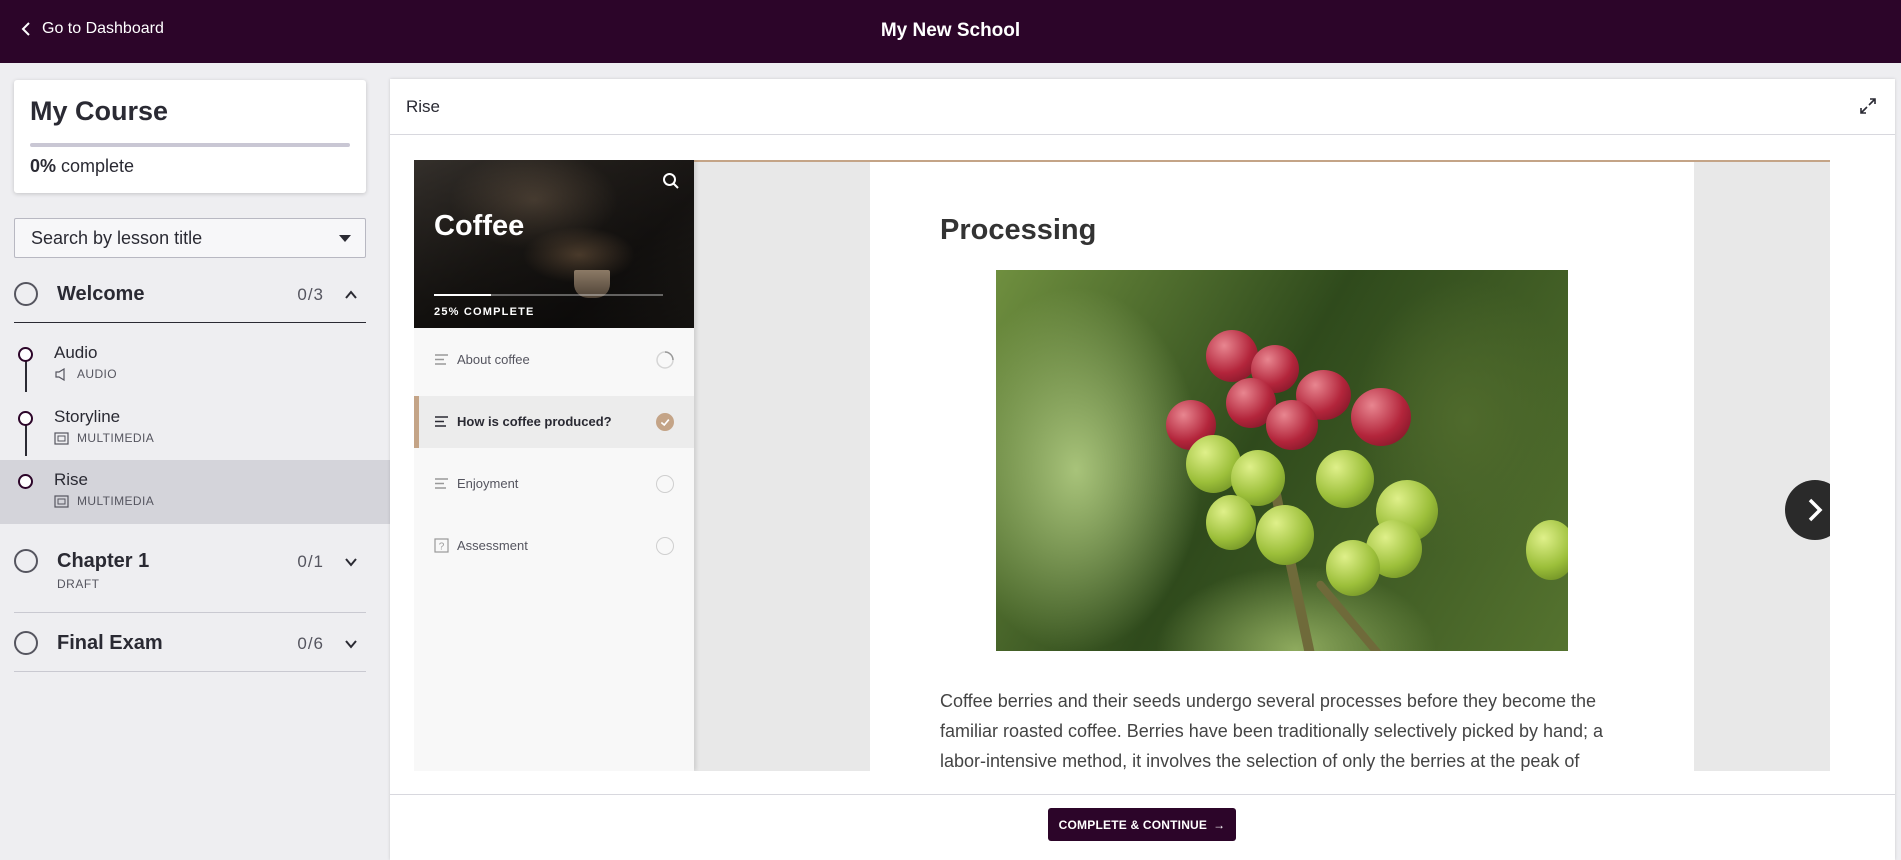  Describe the element at coordinates (78, 584) in the screenshot. I see `section-subtitle: DRAFT` at that location.